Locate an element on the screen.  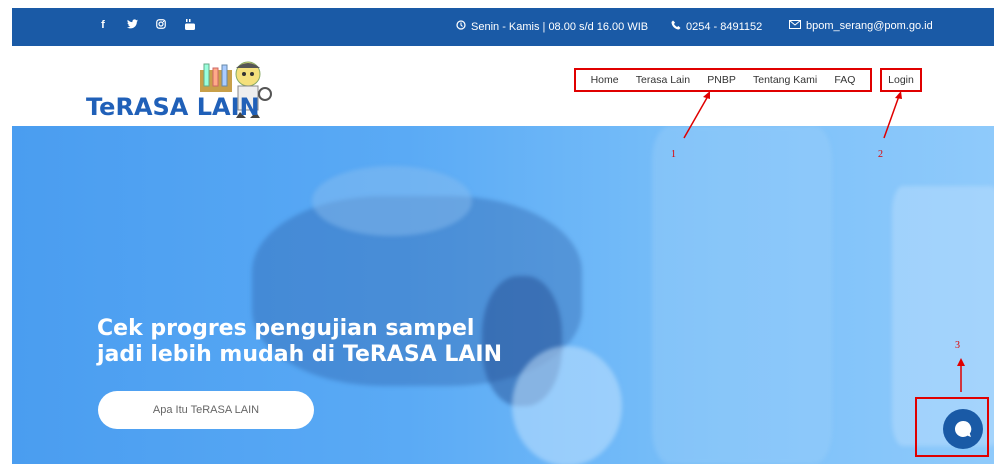
annotation-label-1: 1 is located at coordinates (673, 154).